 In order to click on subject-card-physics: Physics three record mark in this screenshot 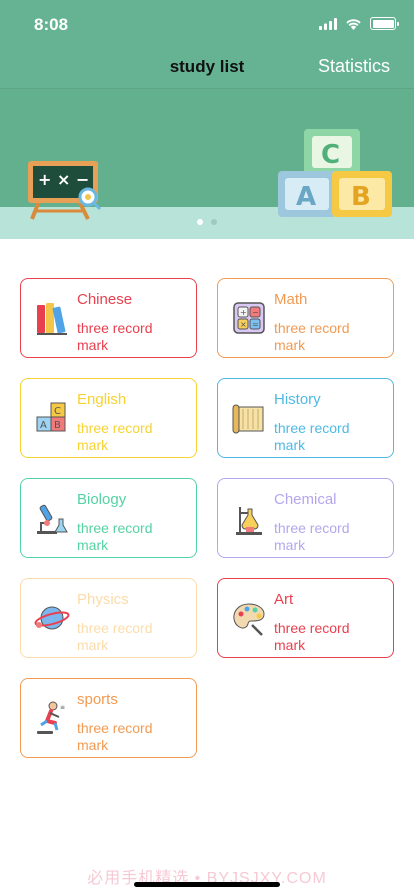, I will do `click(108, 618)`.